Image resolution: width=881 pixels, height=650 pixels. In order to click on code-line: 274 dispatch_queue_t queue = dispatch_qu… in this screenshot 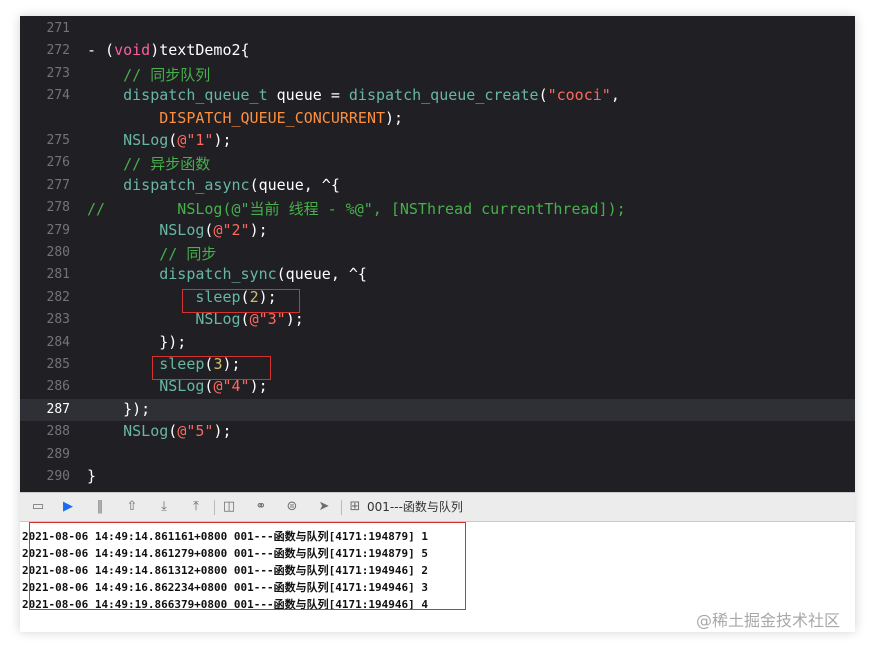, I will do `click(437, 96)`.